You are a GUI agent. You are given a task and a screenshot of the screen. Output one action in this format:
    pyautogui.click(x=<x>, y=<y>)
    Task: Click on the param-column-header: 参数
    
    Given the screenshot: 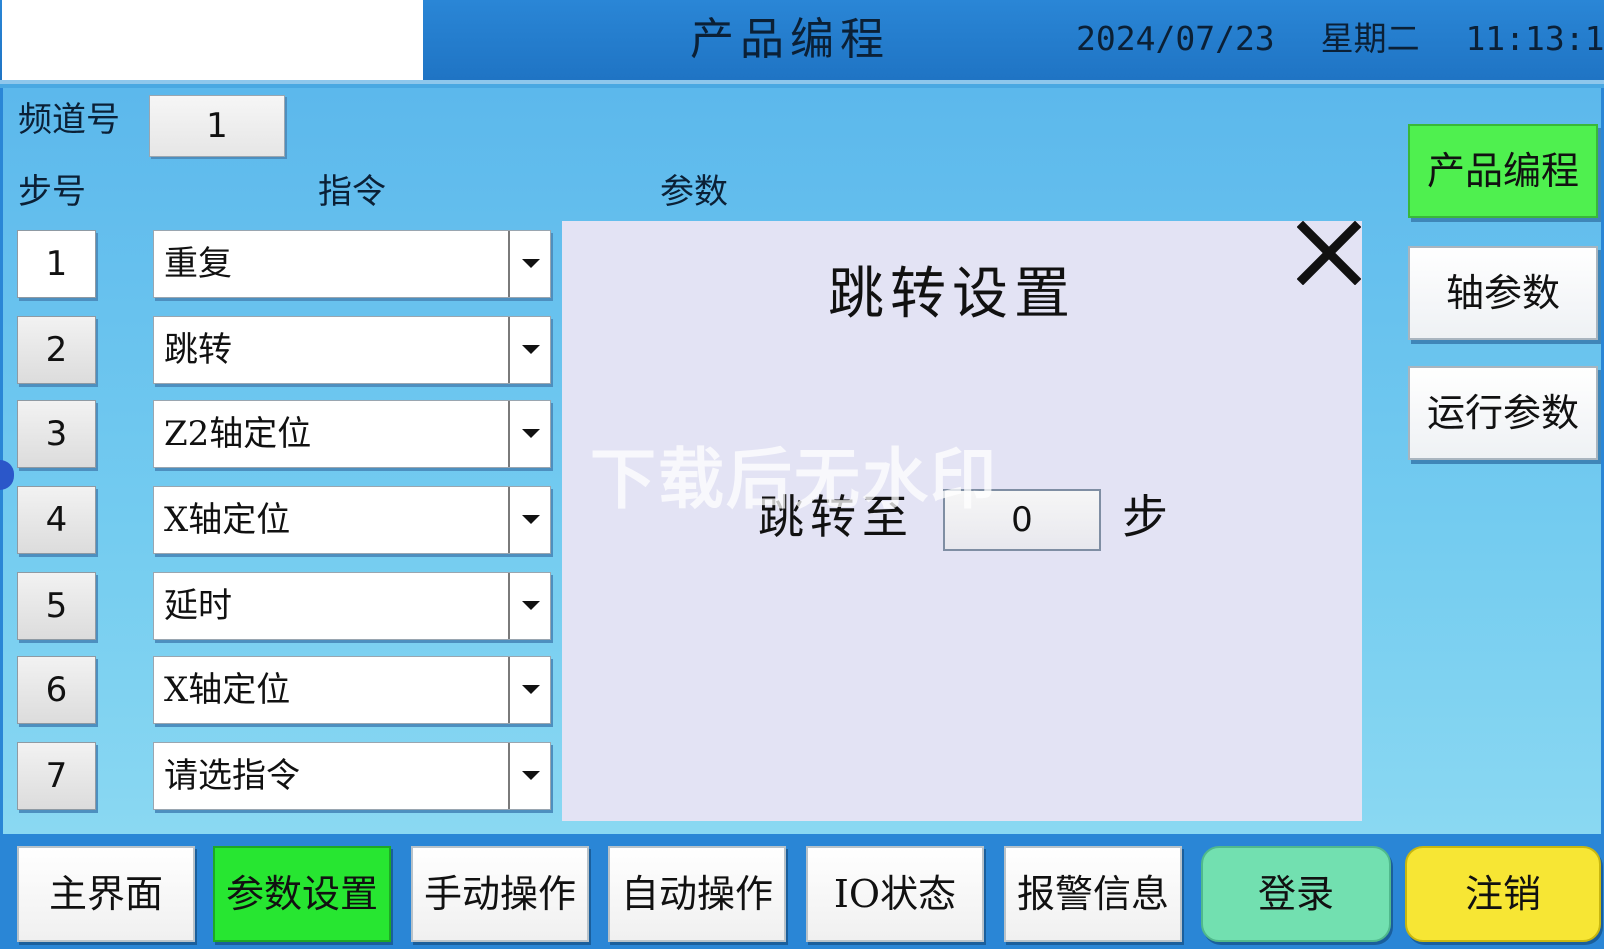 What is the action you would take?
    pyautogui.click(x=694, y=192)
    